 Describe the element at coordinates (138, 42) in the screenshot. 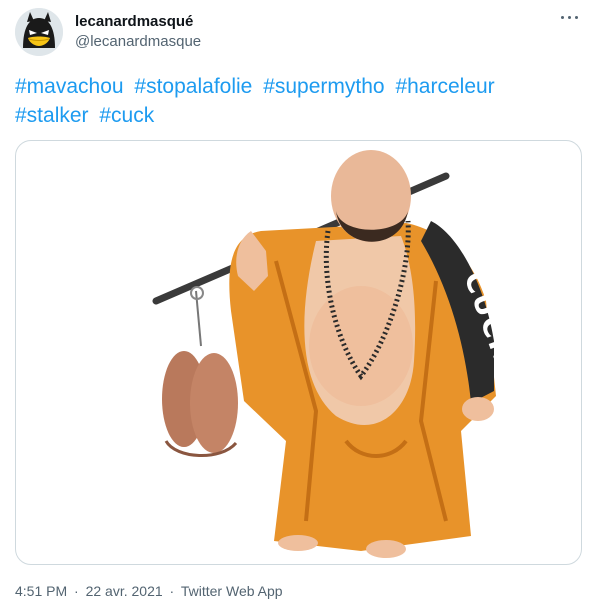

I see `user-handle: @lecanardmasque` at that location.